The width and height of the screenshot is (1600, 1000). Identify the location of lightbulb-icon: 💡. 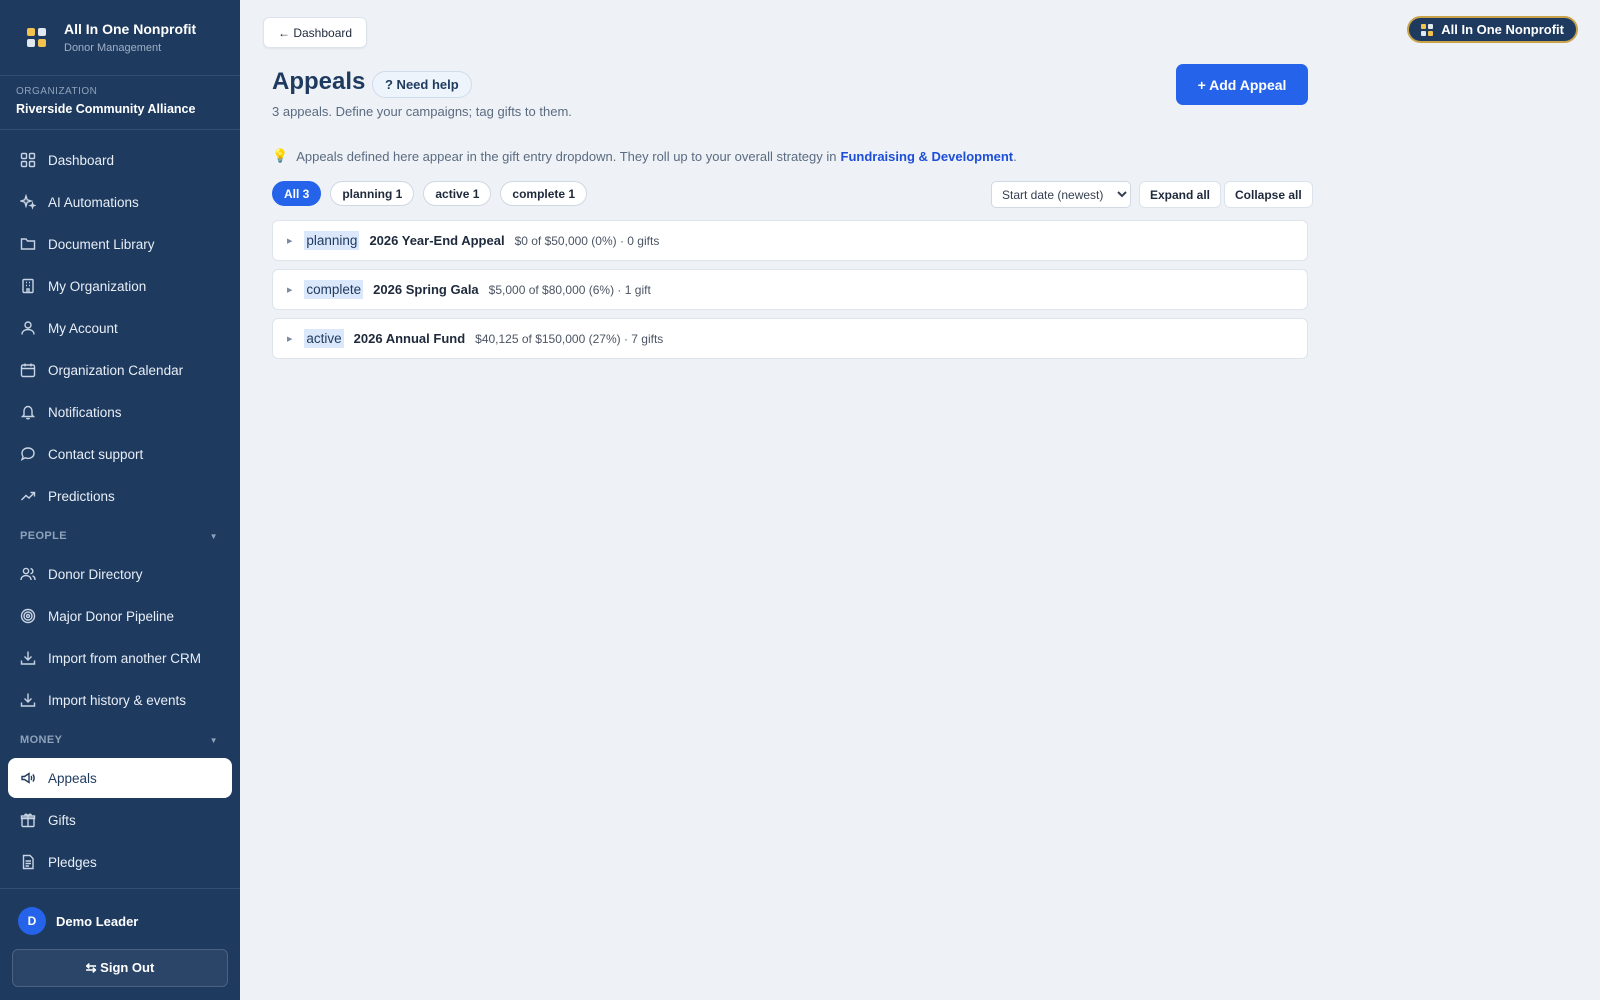
(280, 155).